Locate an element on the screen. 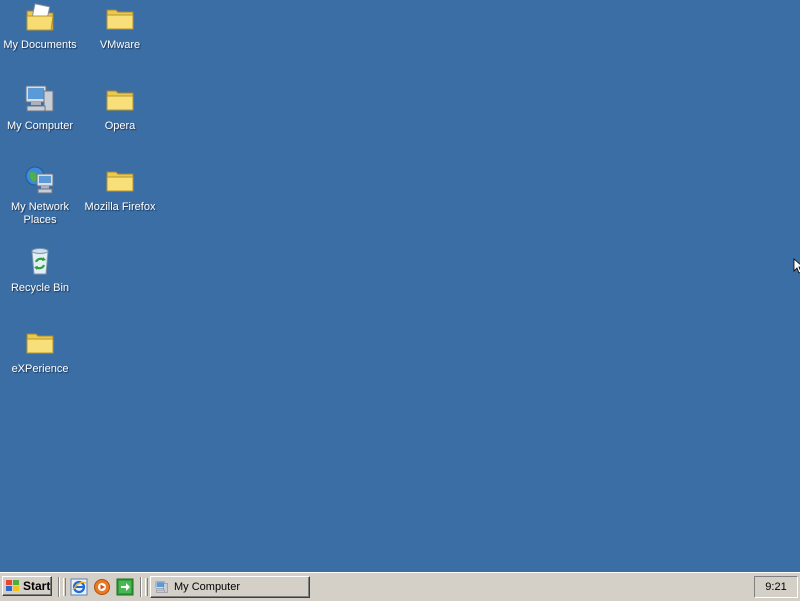 The height and width of the screenshot is (601, 800). show-desktop-icon is located at coordinates (125, 587).